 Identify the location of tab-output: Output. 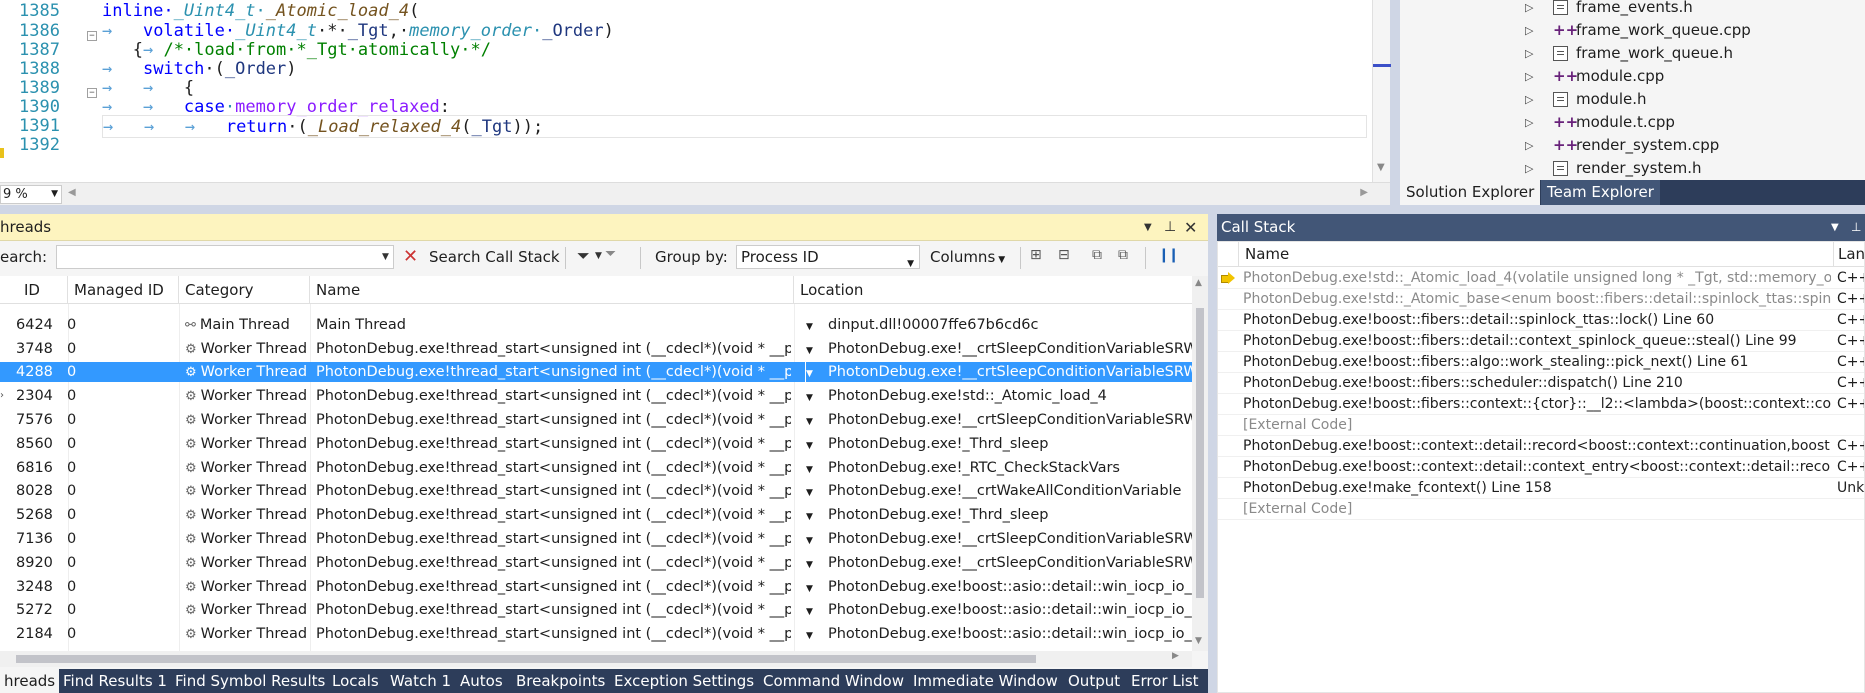
(1094, 681).